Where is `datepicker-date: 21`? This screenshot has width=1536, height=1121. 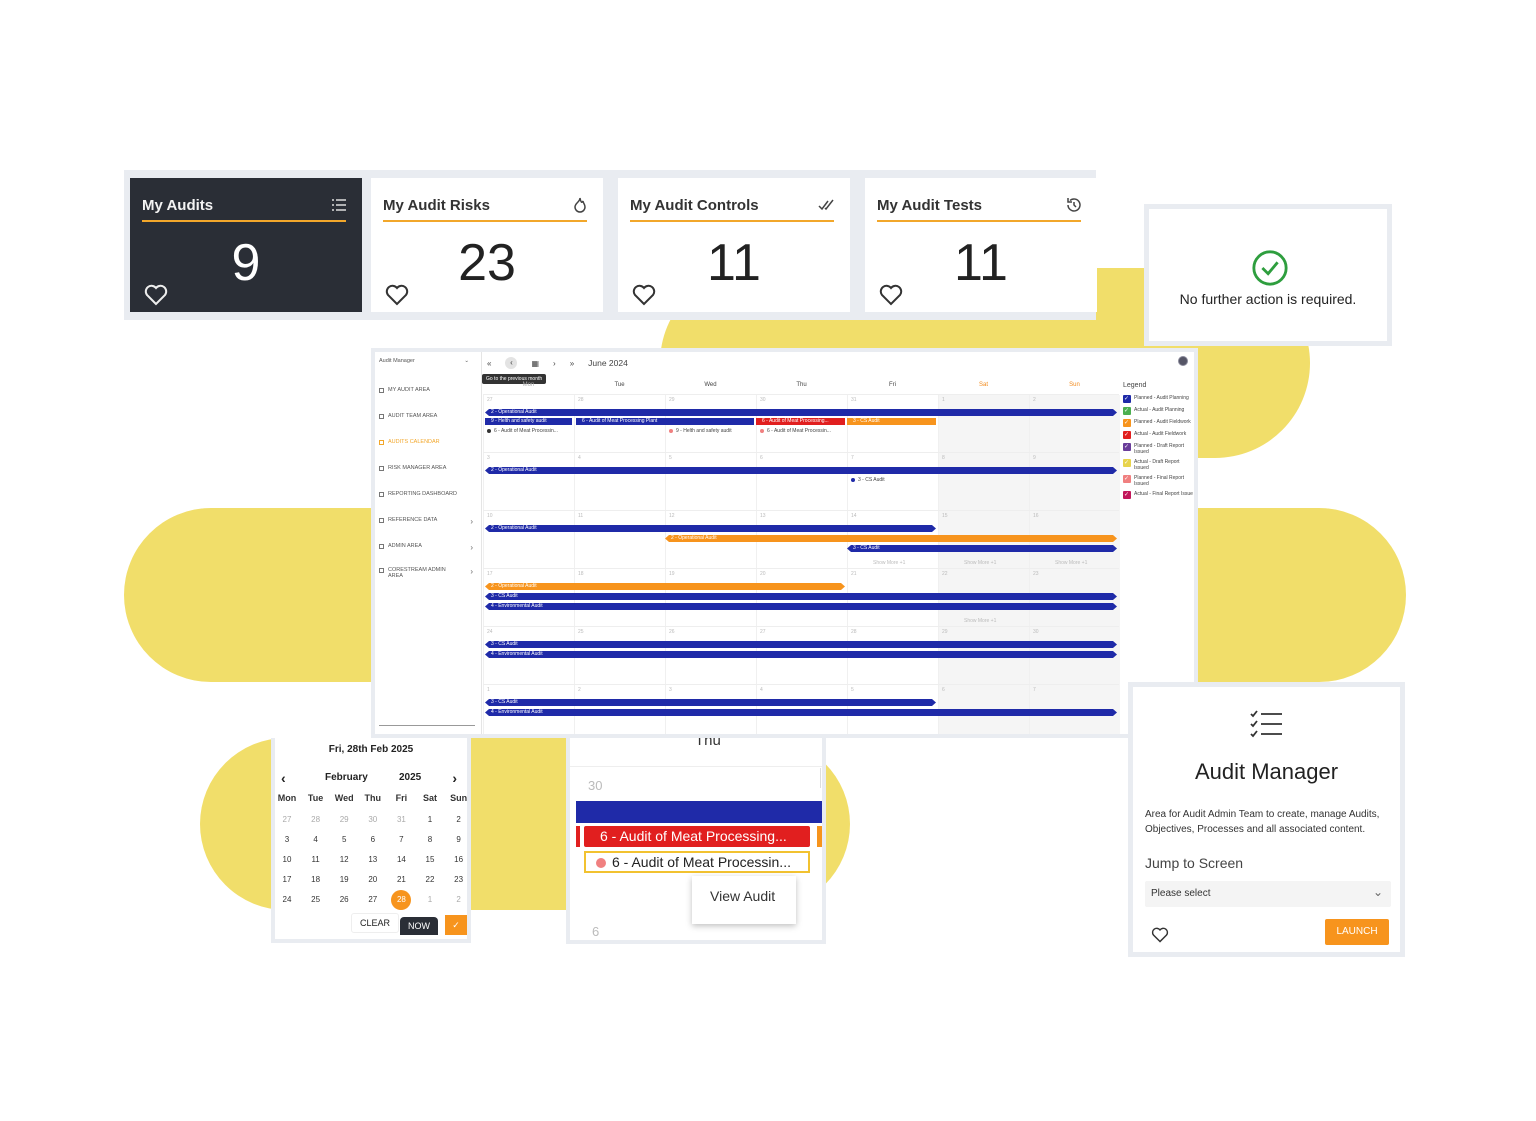 datepicker-date: 21 is located at coordinates (401, 879).